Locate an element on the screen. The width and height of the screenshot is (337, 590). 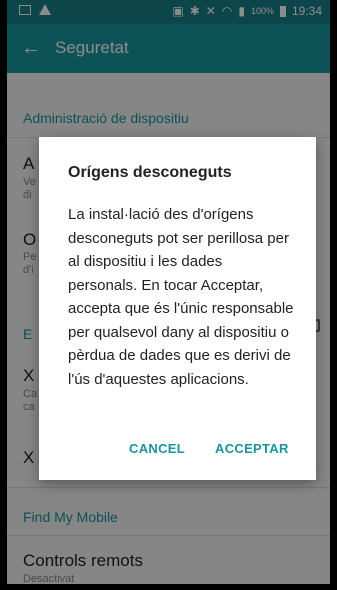
dialog-title: Orígens desconeguts is located at coordinates (150, 172).